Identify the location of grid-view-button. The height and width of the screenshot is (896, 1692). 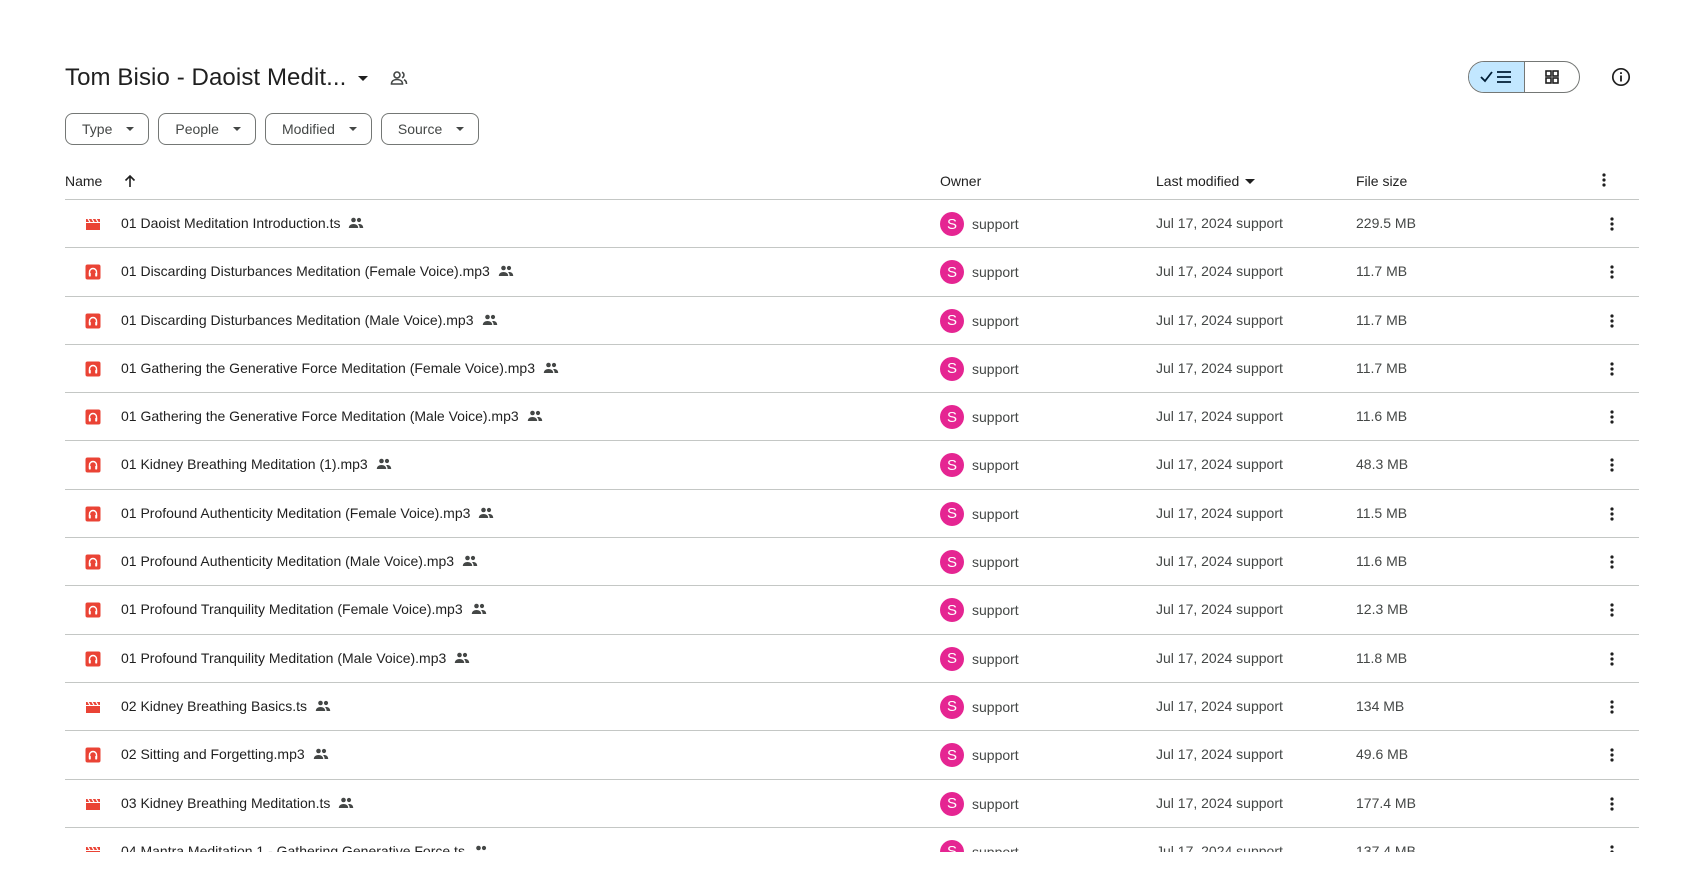
(1552, 77).